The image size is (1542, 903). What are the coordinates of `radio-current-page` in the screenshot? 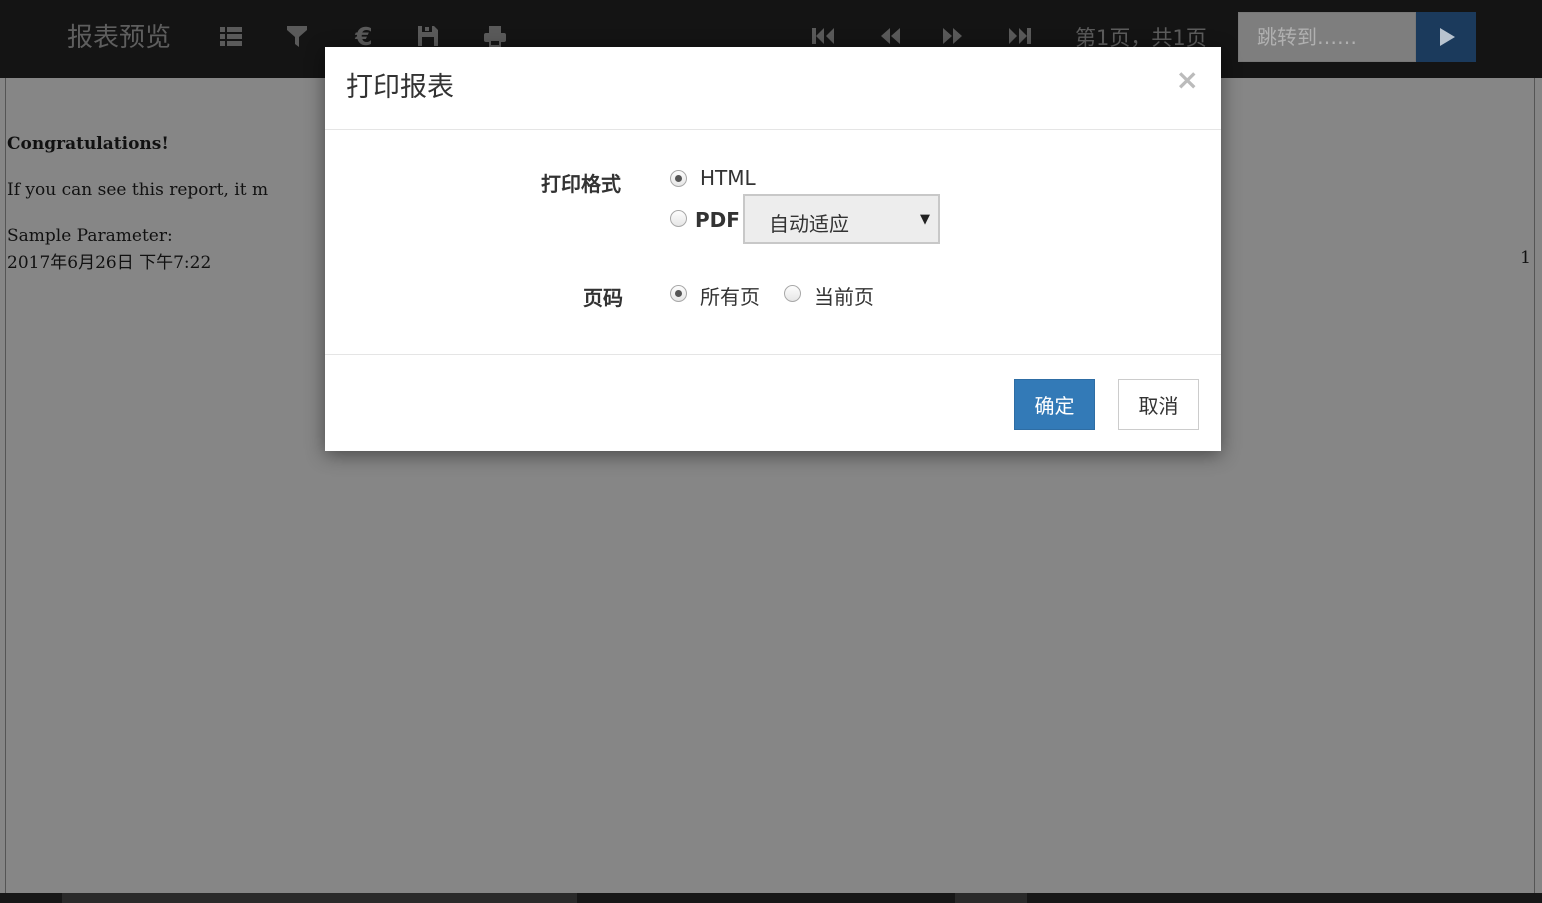 It's located at (792, 293).